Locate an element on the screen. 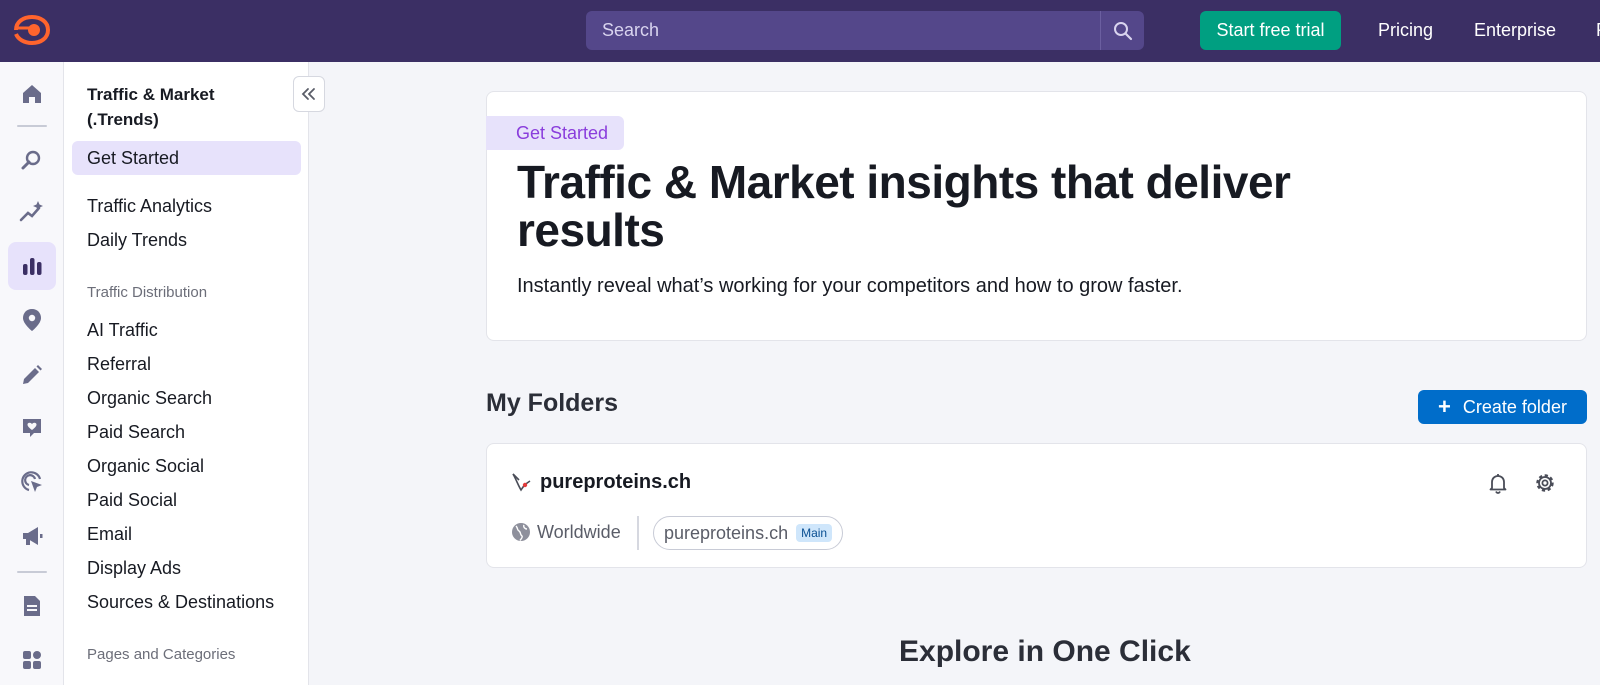  location-pin-icon is located at coordinates (32, 320).